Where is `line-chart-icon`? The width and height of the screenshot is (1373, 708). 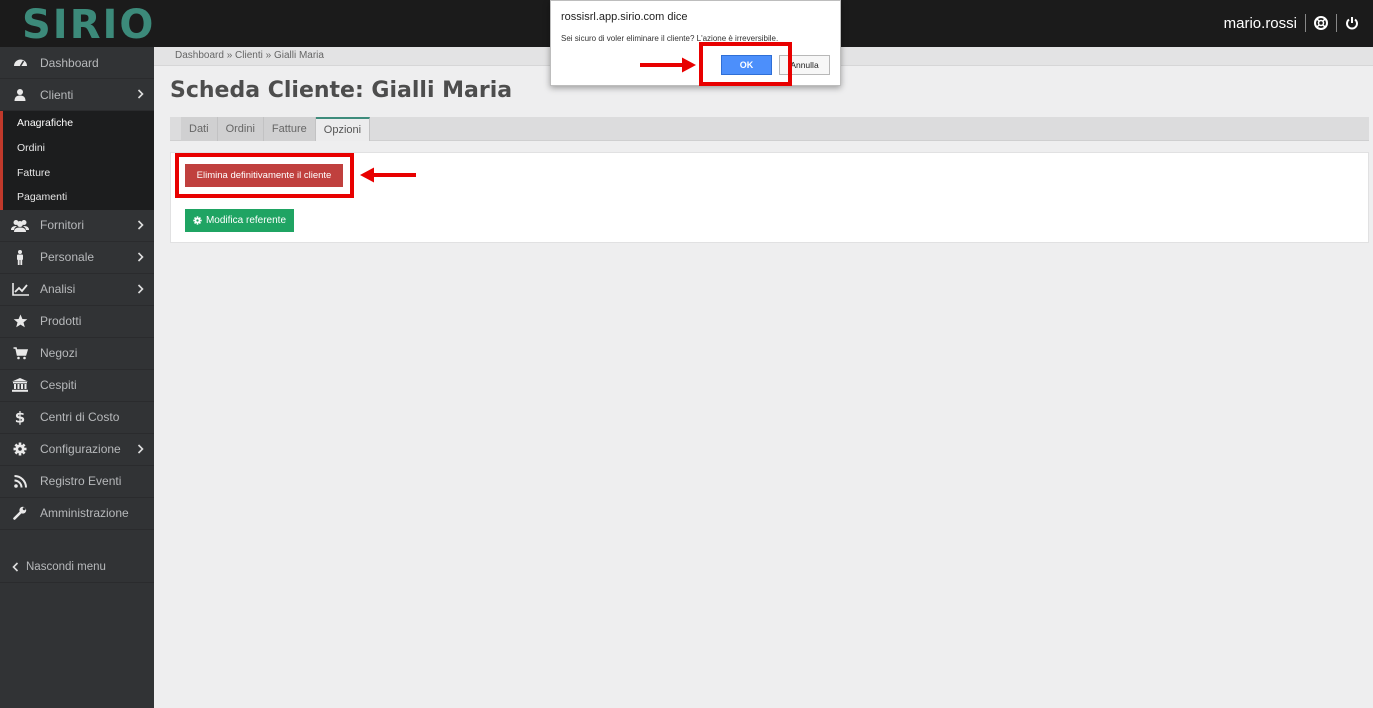 line-chart-icon is located at coordinates (20, 289).